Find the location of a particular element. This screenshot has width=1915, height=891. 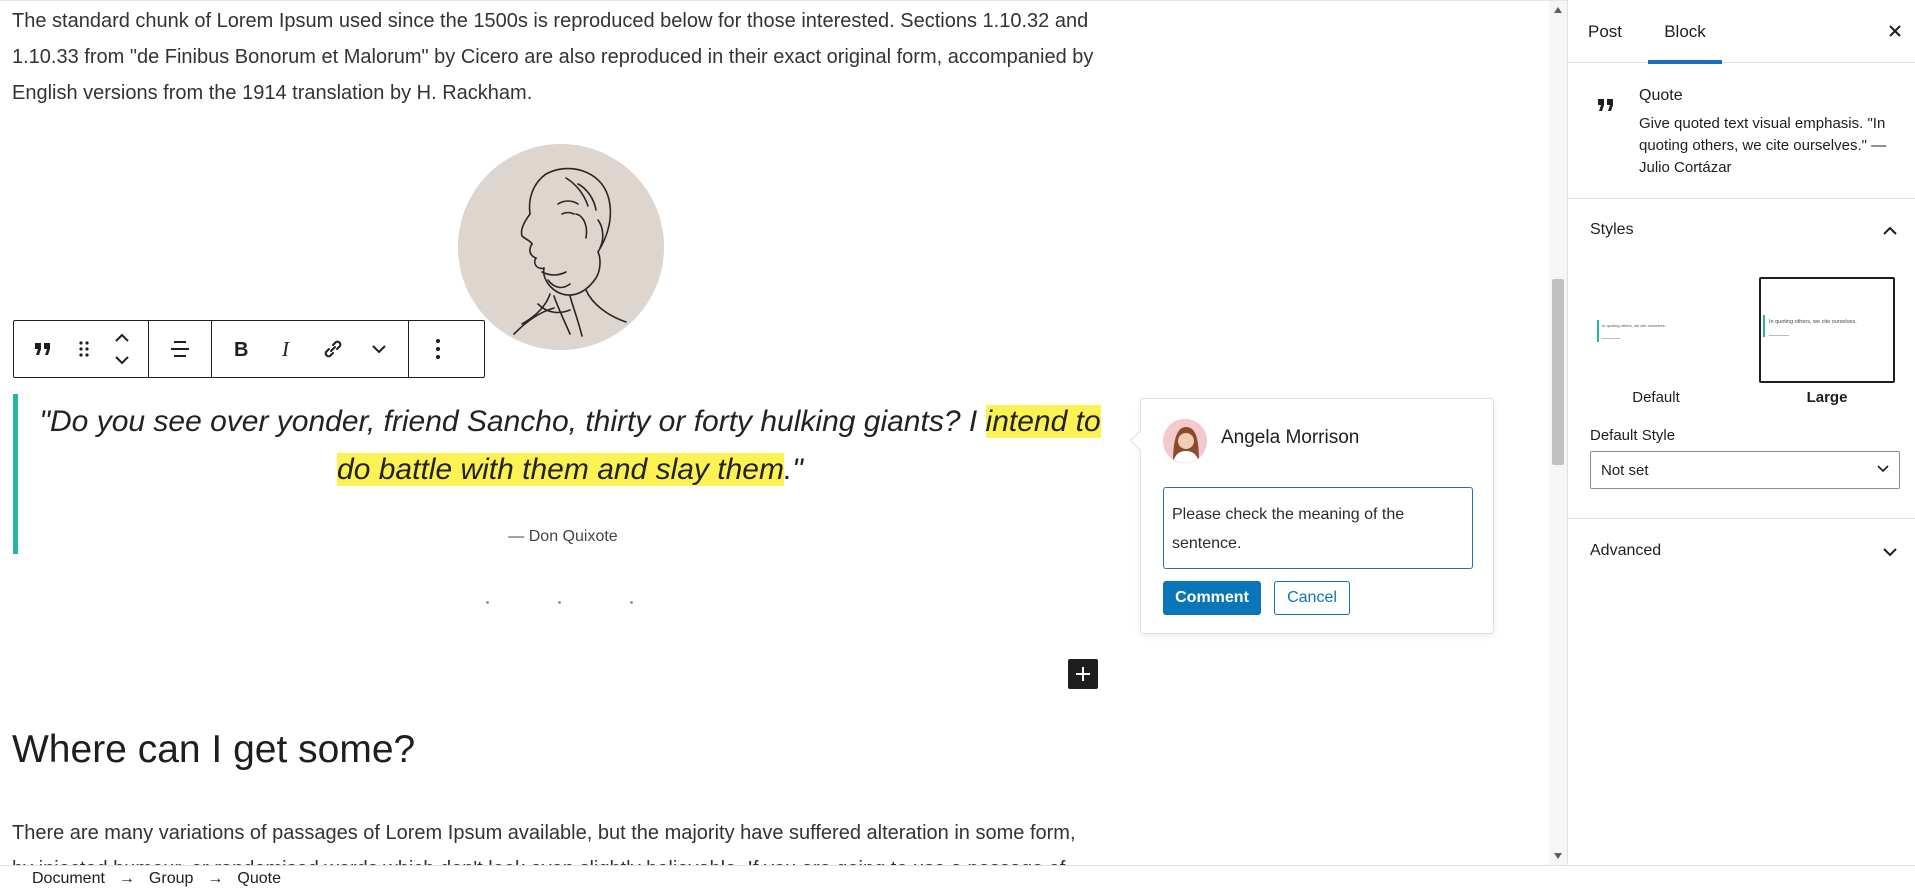

quote-text-end: ." is located at coordinates (793, 469).